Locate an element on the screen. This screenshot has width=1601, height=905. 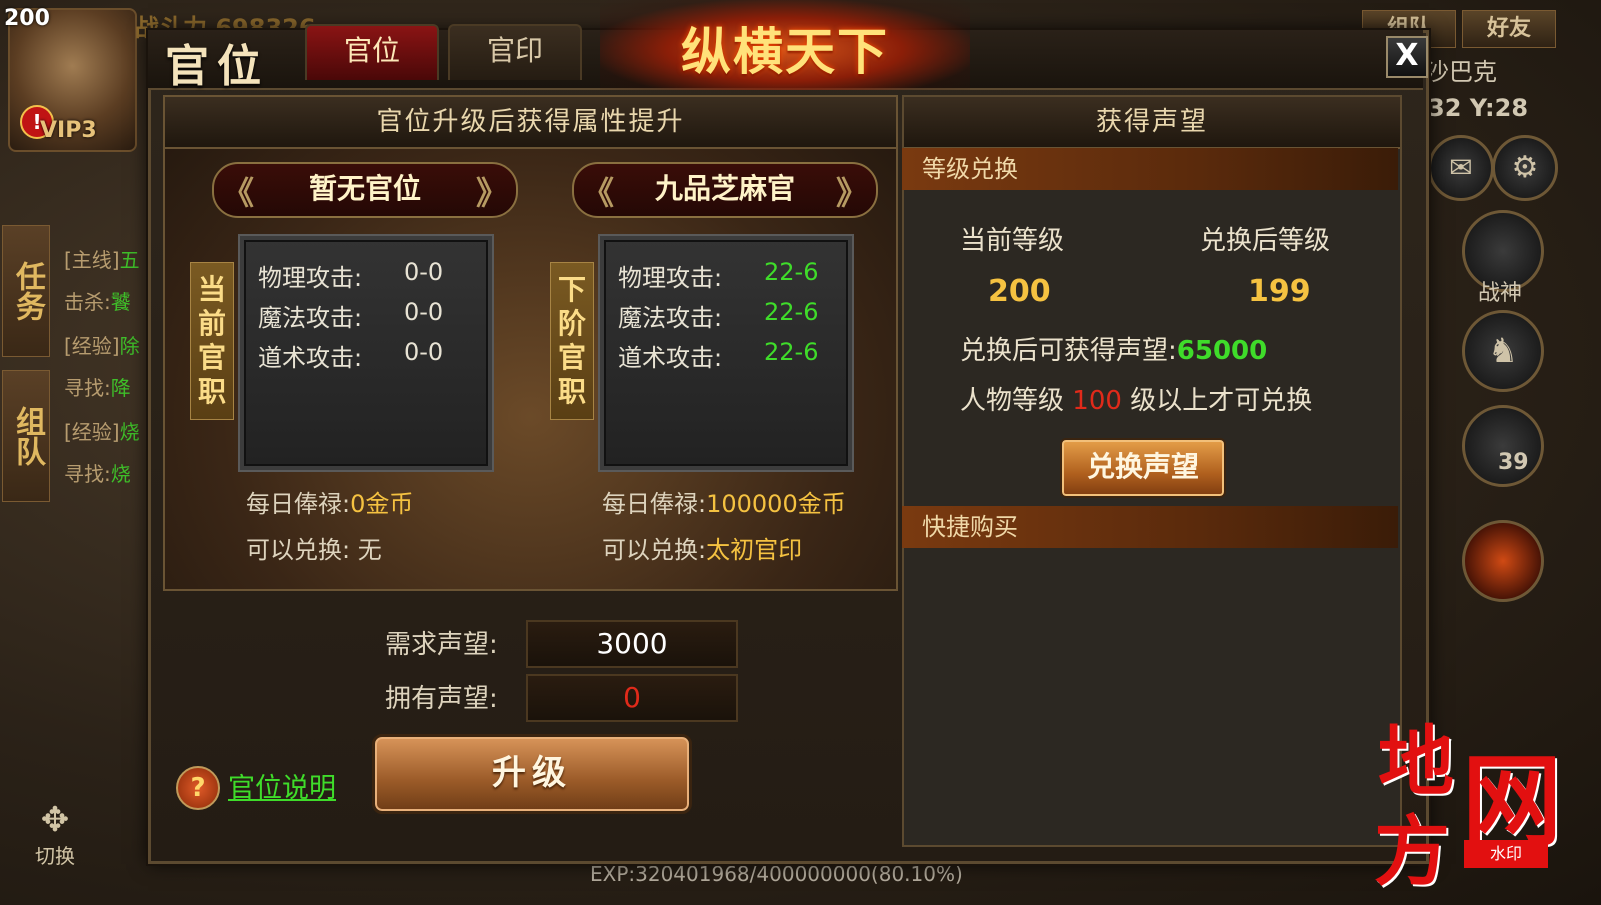
current-level-value: 200 is located at coordinates (1019, 291).